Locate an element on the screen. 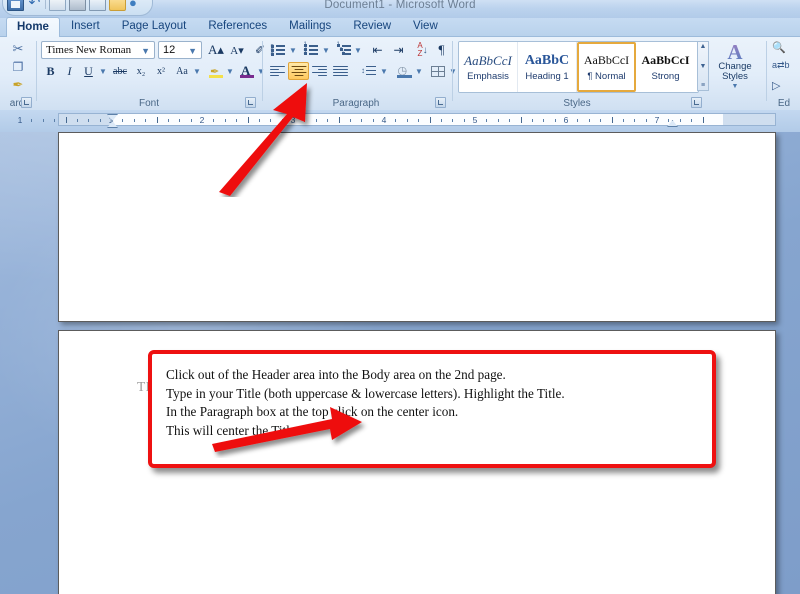  scroll-up-icon: ▲ is located at coordinates (703, 46).